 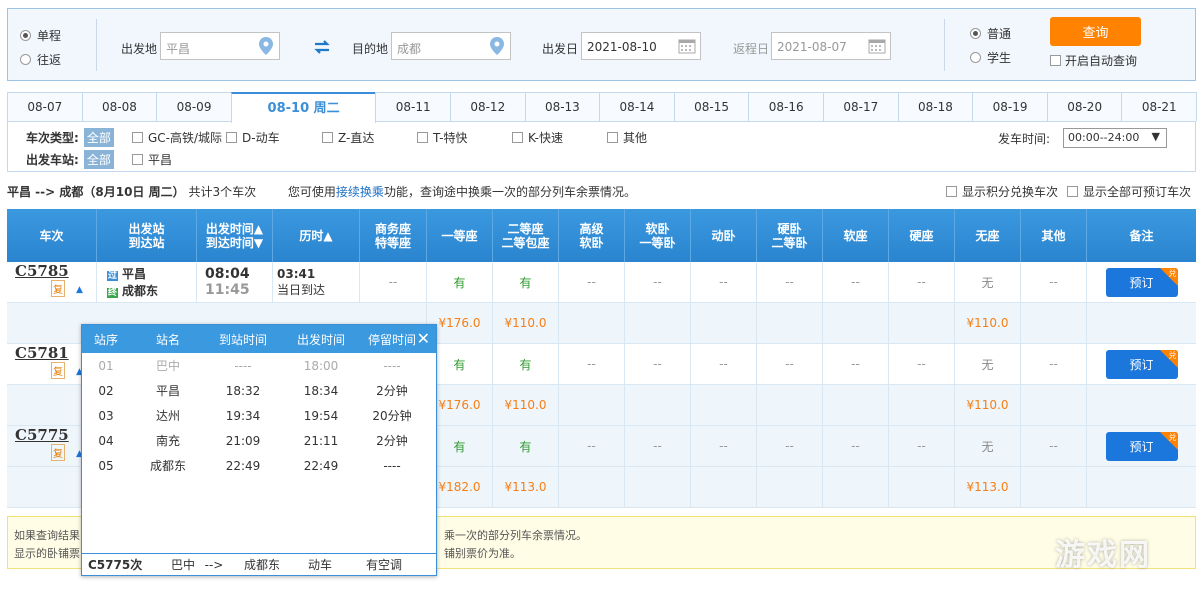 What do you see at coordinates (711, 106) in the screenshot?
I see `date-tab: 08-15` at bounding box center [711, 106].